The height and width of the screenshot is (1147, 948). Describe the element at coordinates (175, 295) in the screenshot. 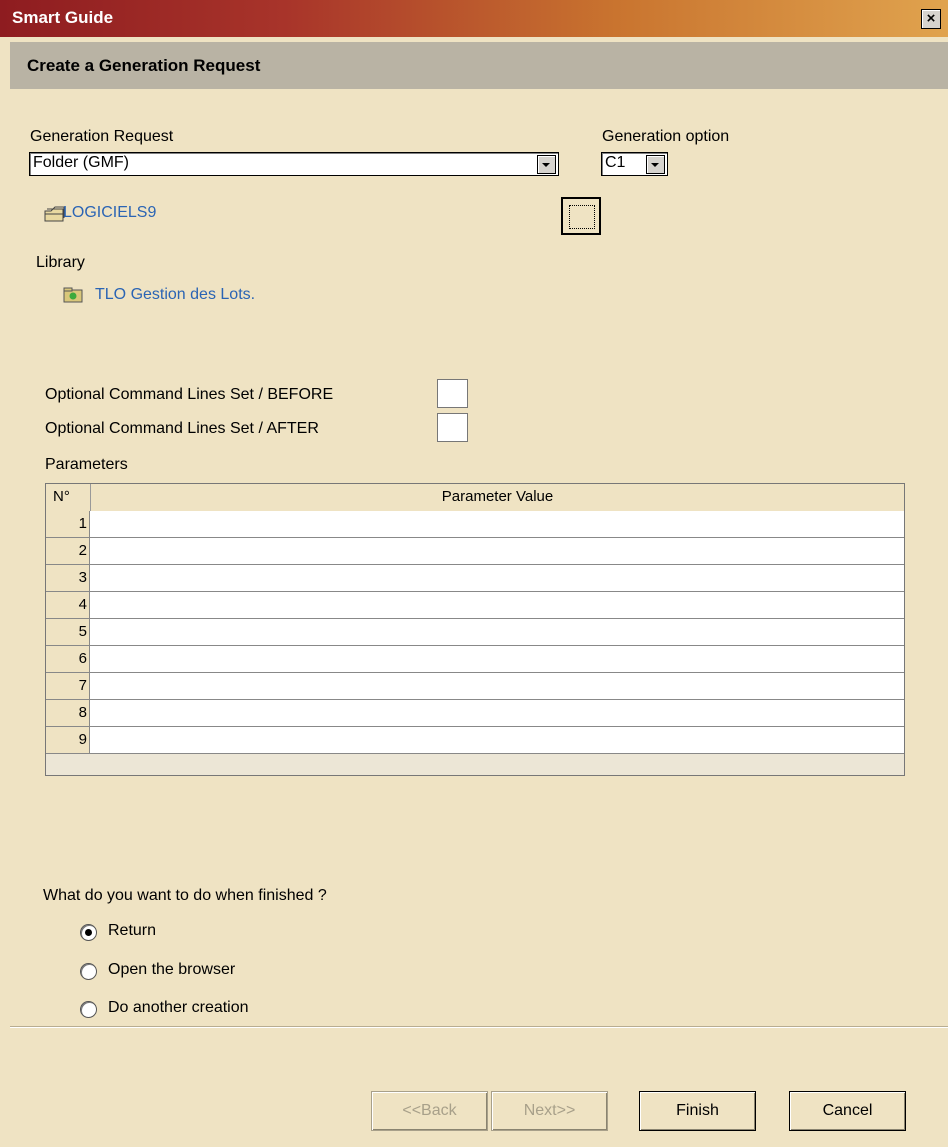

I see `library-link: TLO Gestion des Lots.` at that location.